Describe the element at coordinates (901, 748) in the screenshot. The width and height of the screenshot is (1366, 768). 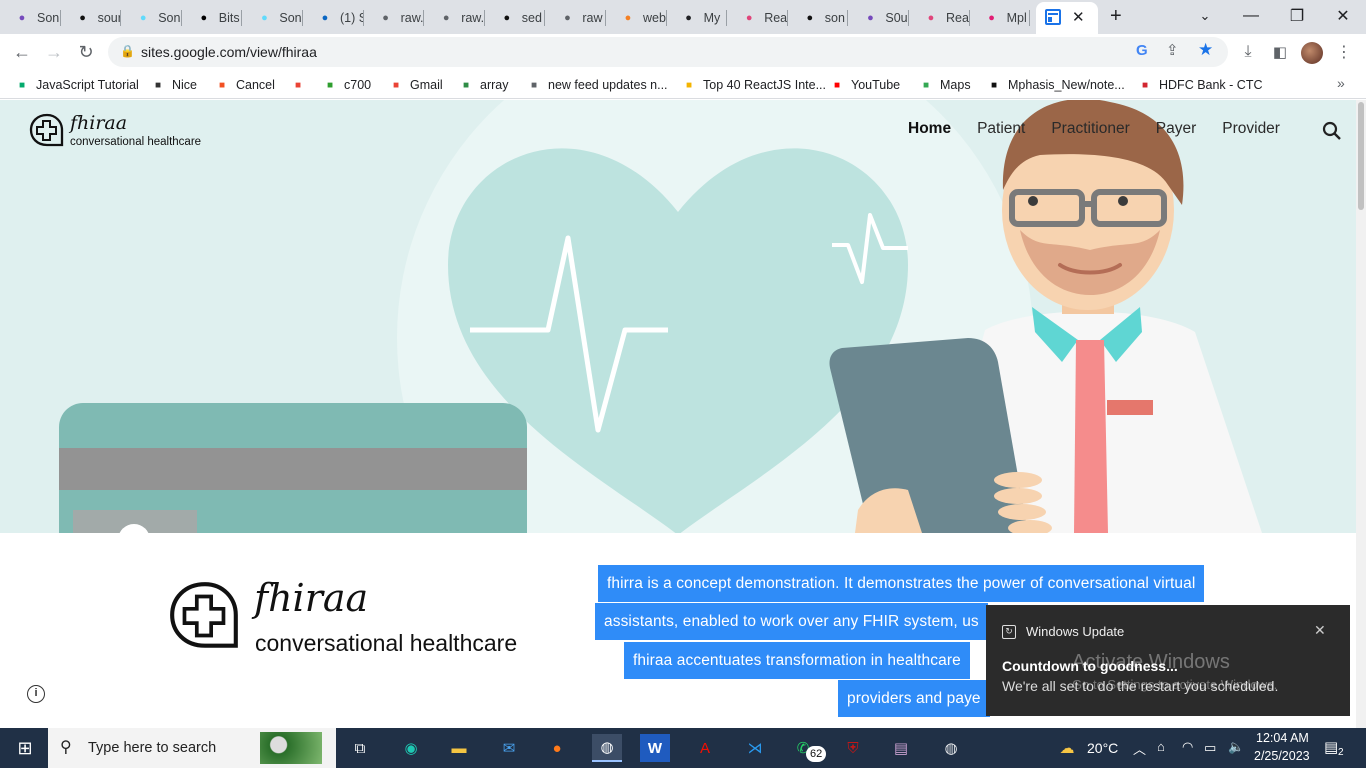
I see `archive-icon: ▤` at that location.